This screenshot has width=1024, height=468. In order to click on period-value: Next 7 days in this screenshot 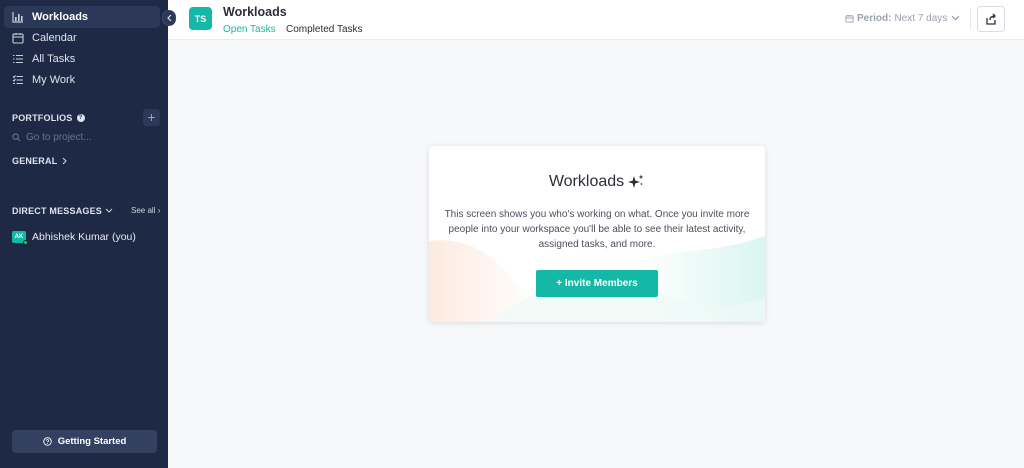, I will do `click(921, 18)`.